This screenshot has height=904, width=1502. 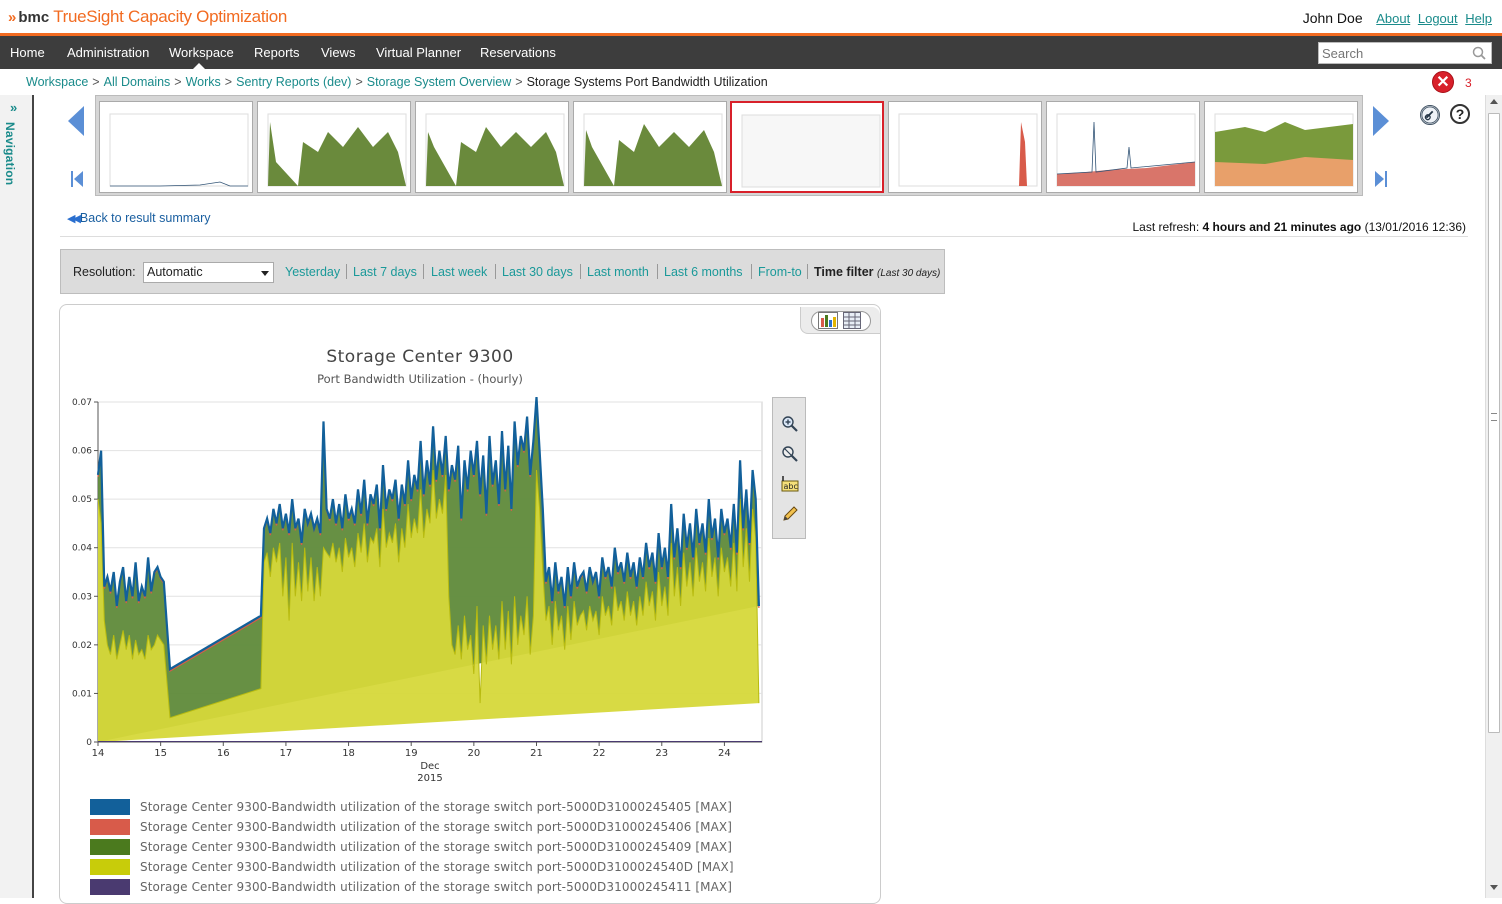 I want to click on legend-swatch, so click(x=110, y=827).